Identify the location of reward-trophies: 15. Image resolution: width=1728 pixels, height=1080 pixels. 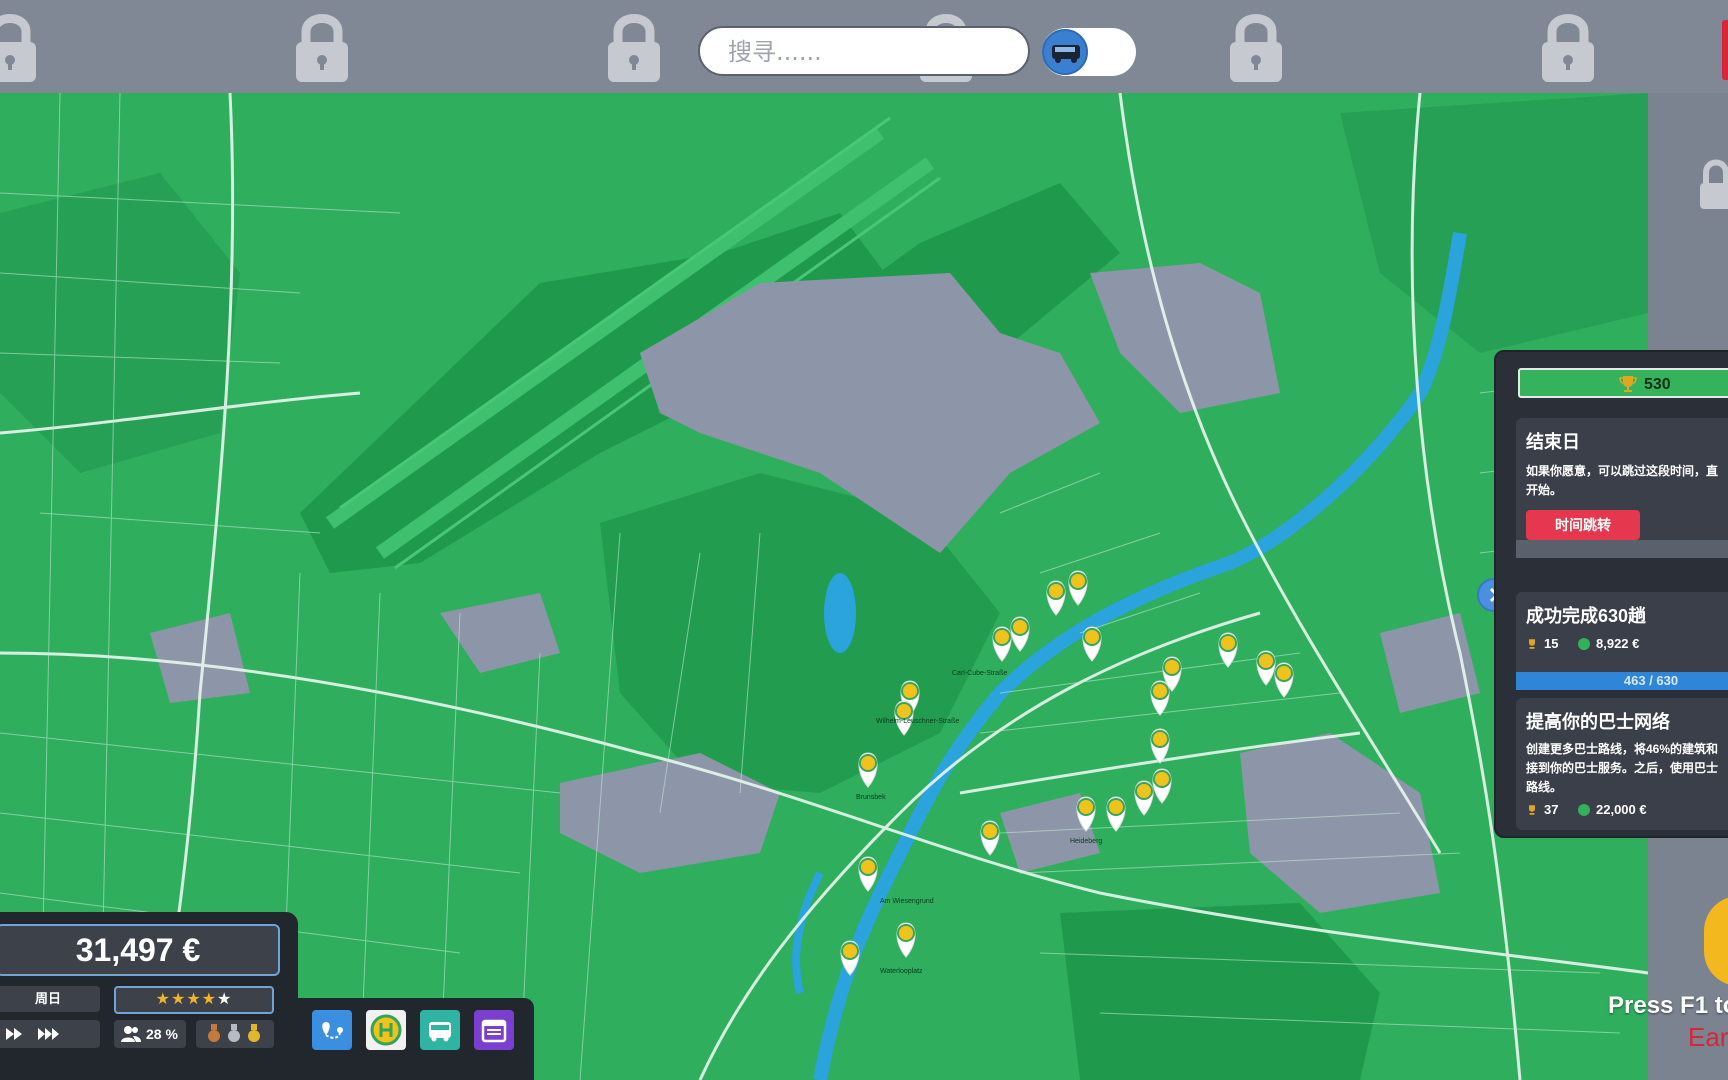
(1542, 643).